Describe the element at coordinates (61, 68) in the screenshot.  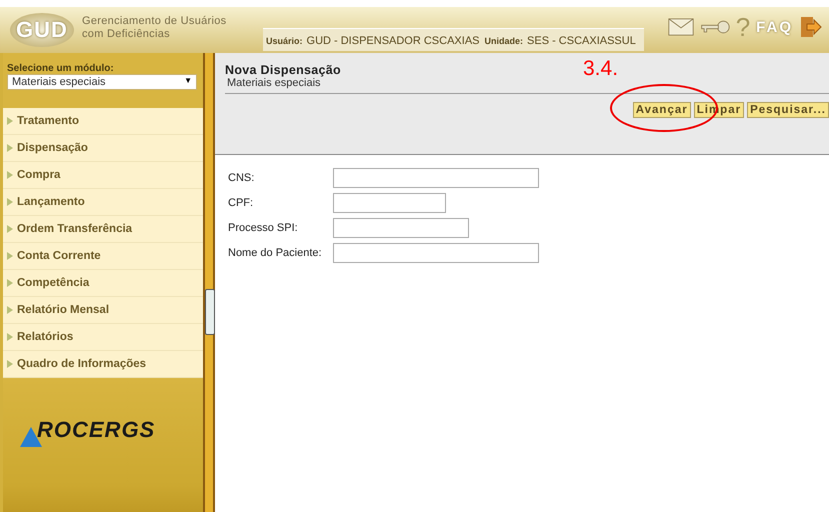
I see `module-label: Selecione um módulo:` at that location.